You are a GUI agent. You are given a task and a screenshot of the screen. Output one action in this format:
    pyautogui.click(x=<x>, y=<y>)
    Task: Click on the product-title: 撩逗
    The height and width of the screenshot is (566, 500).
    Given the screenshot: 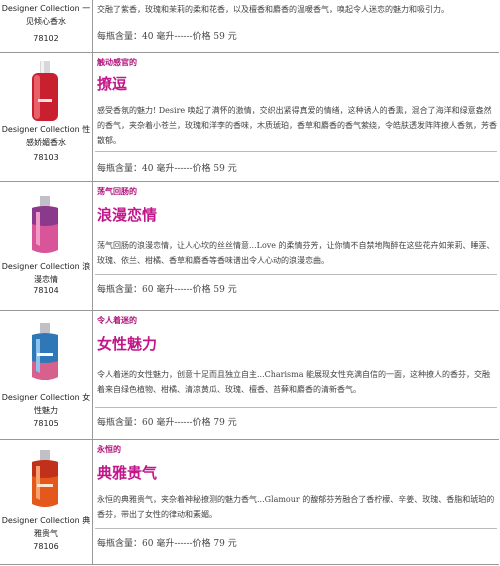 What is the action you would take?
    pyautogui.click(x=112, y=84)
    